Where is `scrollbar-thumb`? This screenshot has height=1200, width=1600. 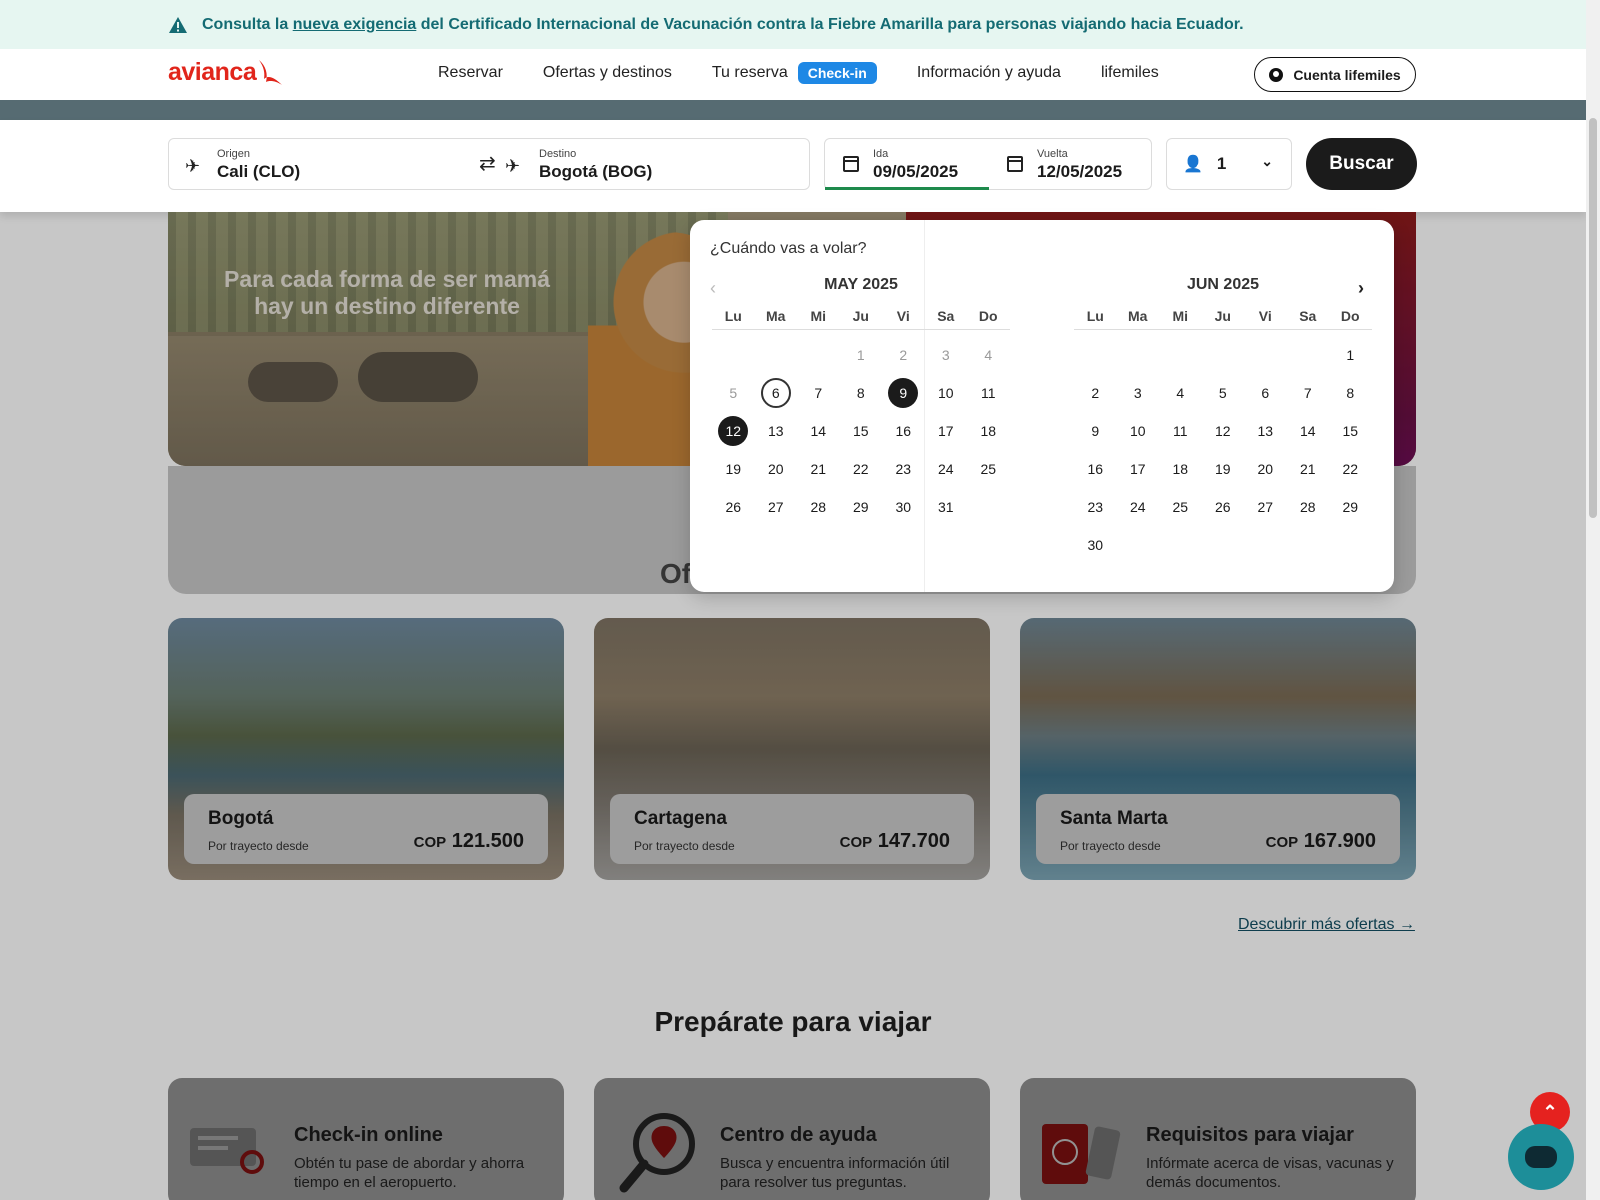 scrollbar-thumb is located at coordinates (1593, 318).